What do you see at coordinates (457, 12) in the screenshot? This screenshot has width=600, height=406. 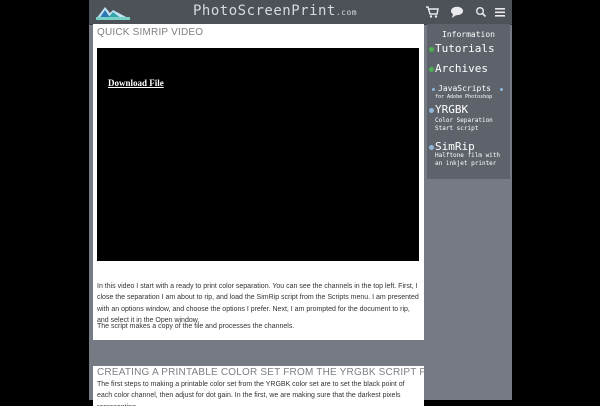 I see `chat-icon` at bounding box center [457, 12].